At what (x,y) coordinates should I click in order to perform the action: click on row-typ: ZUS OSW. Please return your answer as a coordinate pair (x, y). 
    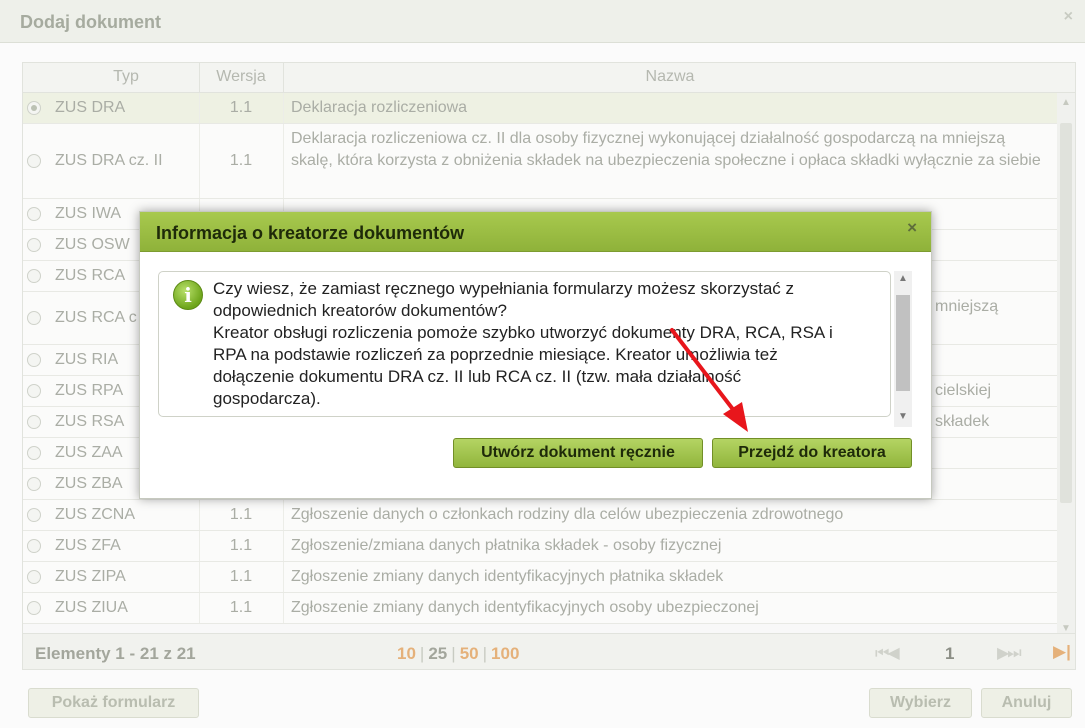
    Looking at the image, I should click on (92, 244).